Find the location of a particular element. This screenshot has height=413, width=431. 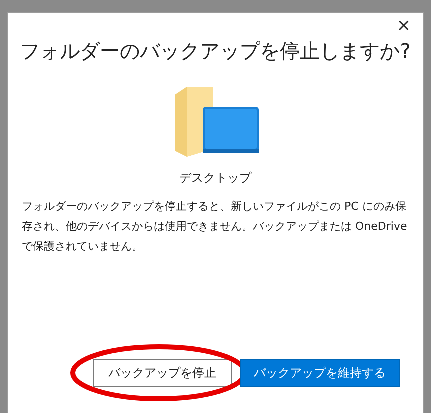

folder-label: デスクトップ is located at coordinates (216, 178).